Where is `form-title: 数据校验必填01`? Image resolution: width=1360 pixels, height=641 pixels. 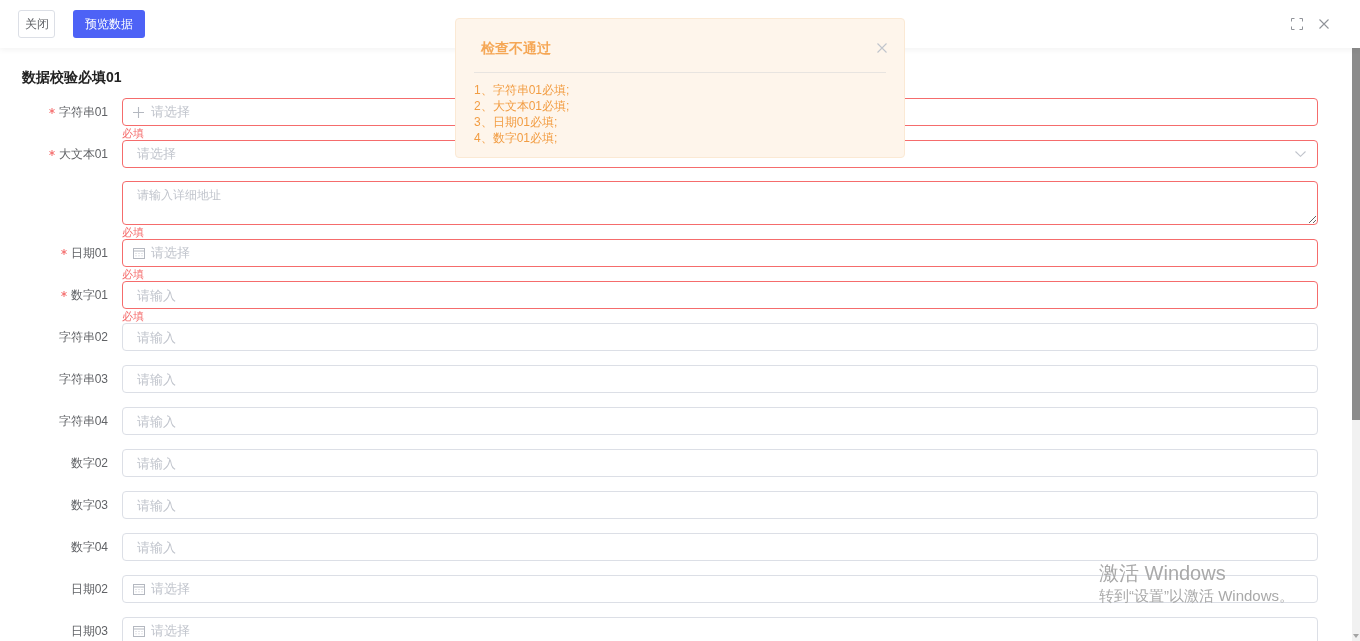
form-title: 数据校验必填01 is located at coordinates (72, 77).